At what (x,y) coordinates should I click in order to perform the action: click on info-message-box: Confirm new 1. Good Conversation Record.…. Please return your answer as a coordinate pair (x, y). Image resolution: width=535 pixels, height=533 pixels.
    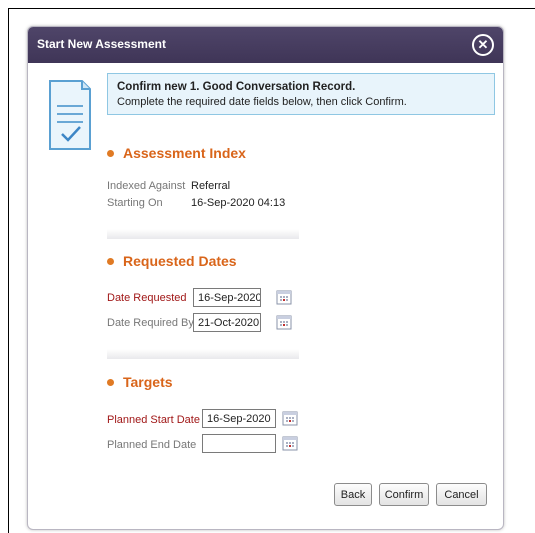
    Looking at the image, I should click on (301, 94).